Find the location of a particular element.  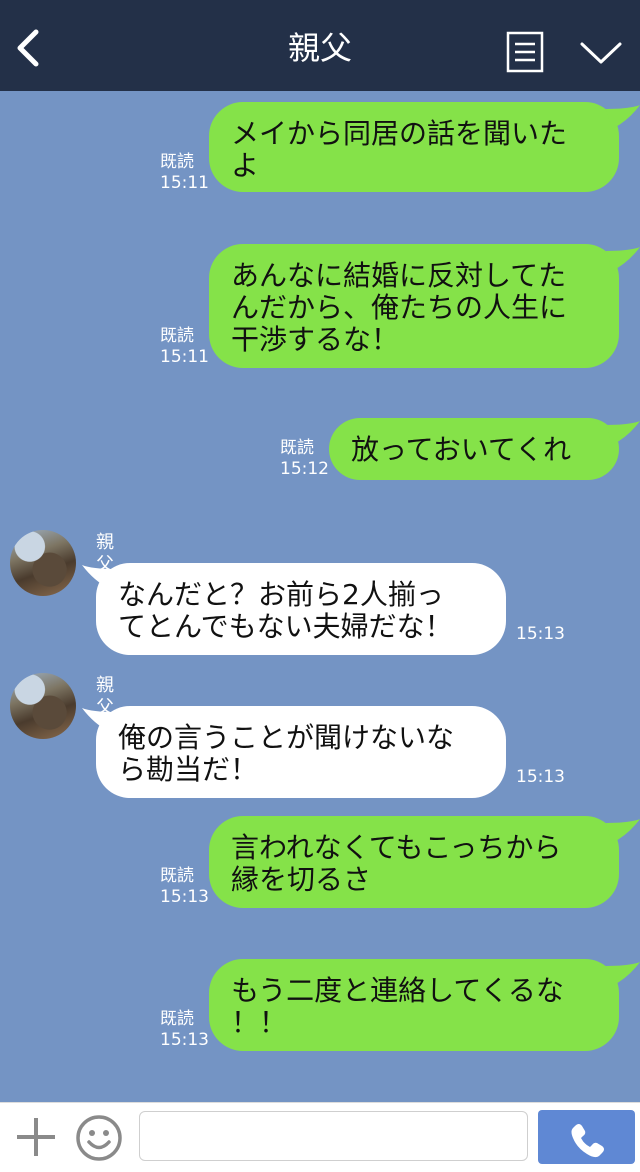

input-bar is located at coordinates (320, 1137).